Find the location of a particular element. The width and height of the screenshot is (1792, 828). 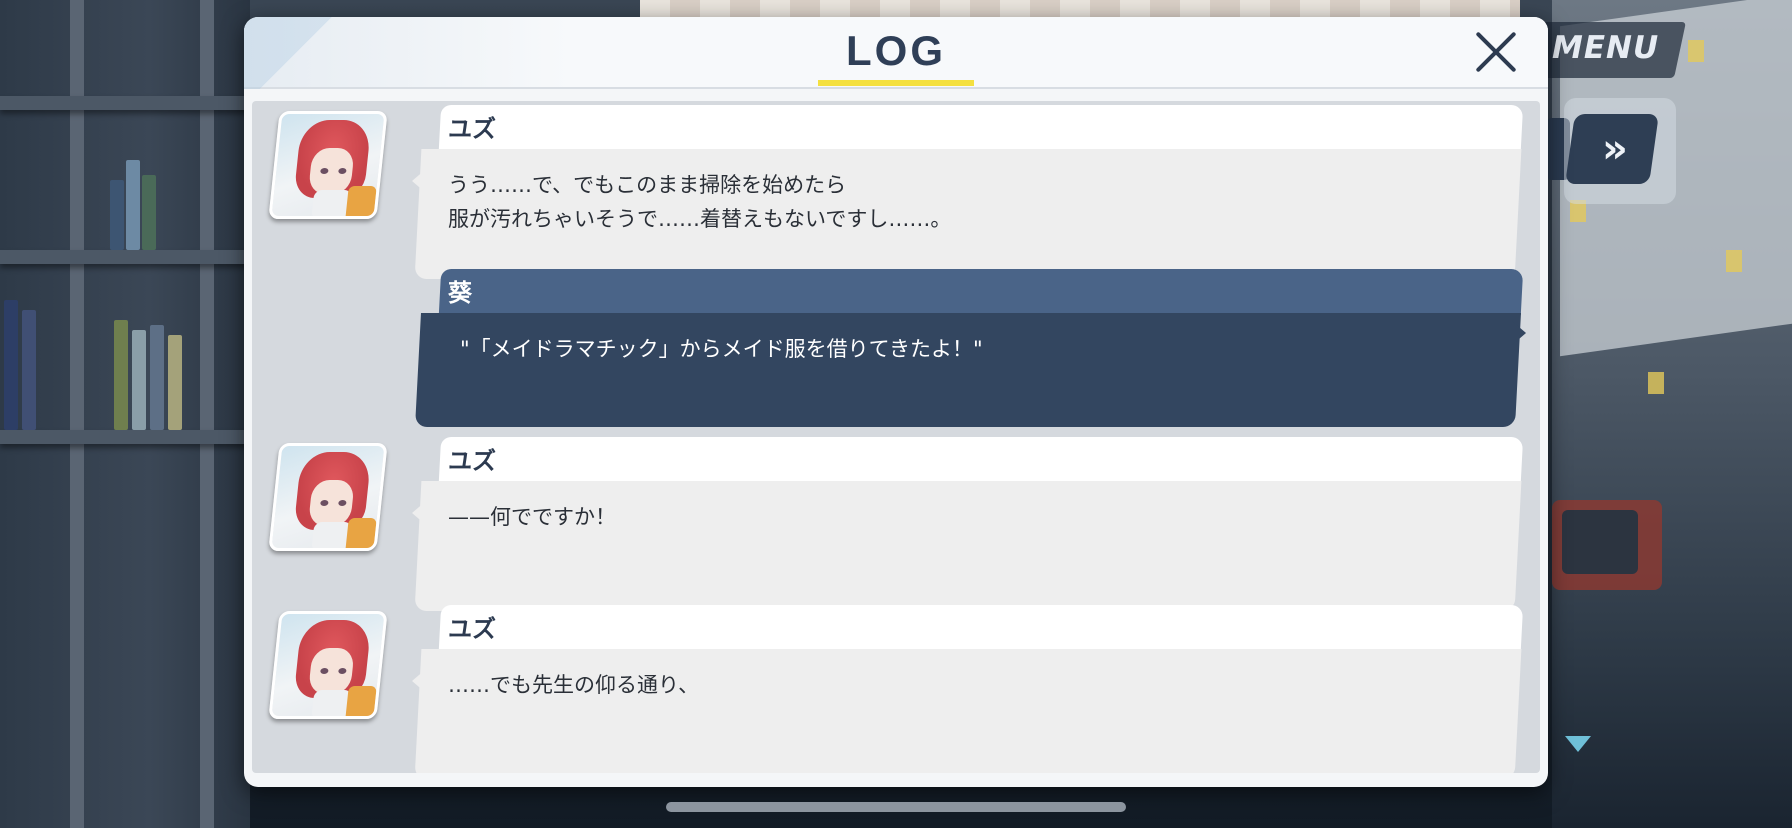

home-indicator is located at coordinates (896, 807).